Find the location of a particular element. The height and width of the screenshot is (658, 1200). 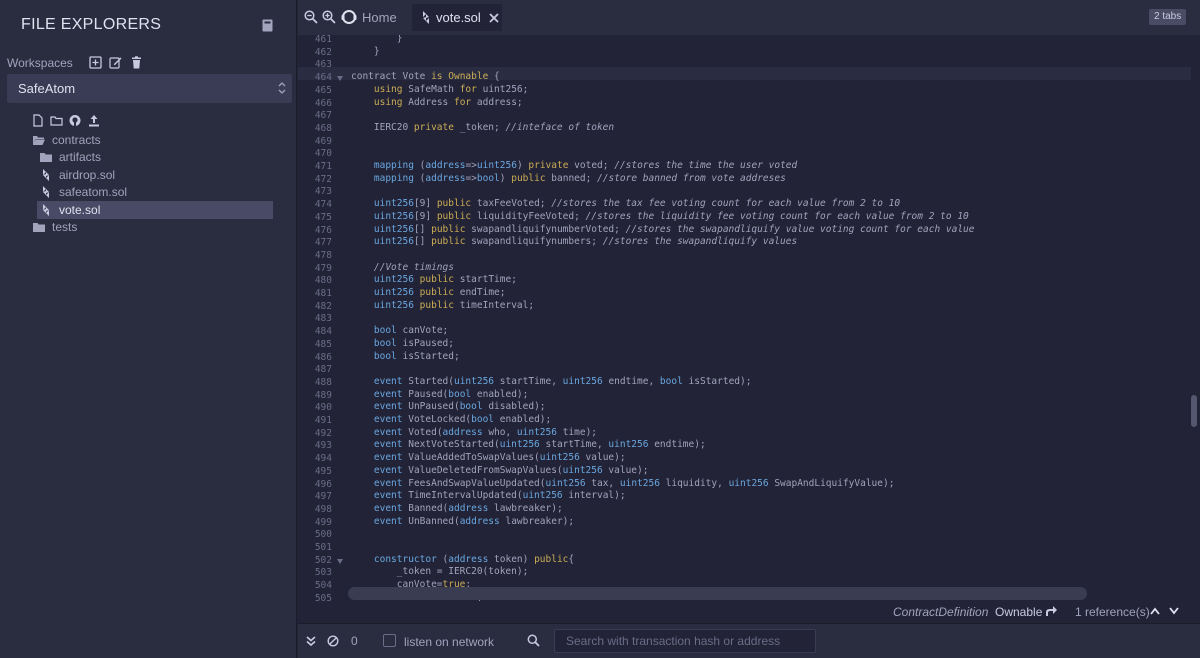

listen-on-network-label: listen on network is located at coordinates (449, 642).